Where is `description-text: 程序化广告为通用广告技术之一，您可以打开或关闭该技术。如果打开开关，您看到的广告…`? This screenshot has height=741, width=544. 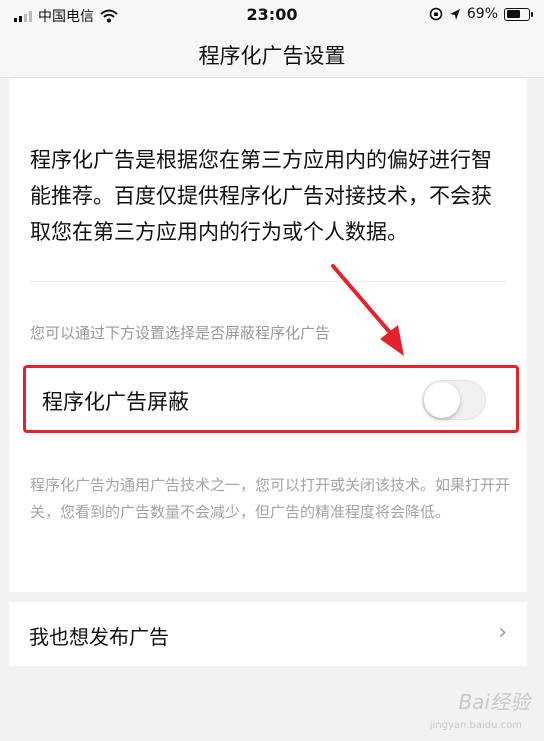 description-text: 程序化广告为通用广告技术之一，您可以打开或关闭该技术。如果打开开关，您看到的广告… is located at coordinates (270, 498).